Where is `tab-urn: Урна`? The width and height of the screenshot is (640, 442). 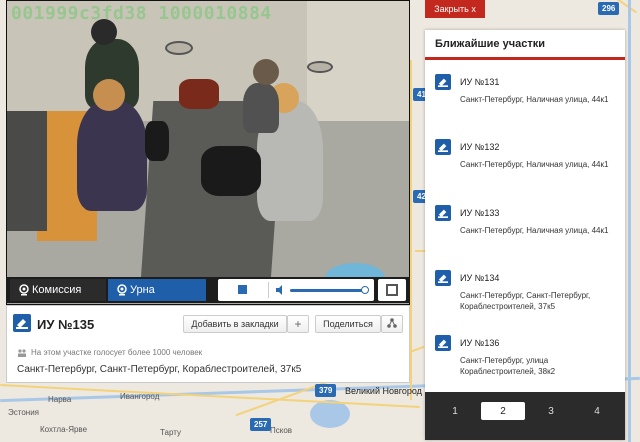
tab-urn: Урна is located at coordinates (157, 290).